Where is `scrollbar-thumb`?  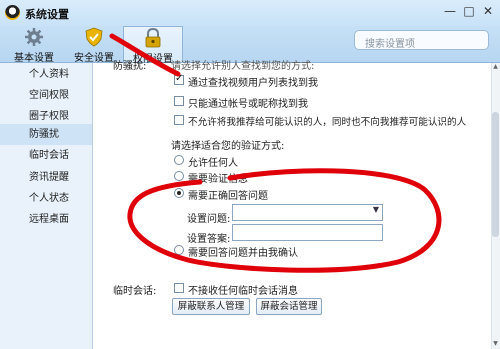 scrollbar-thumb is located at coordinates (495, 174).